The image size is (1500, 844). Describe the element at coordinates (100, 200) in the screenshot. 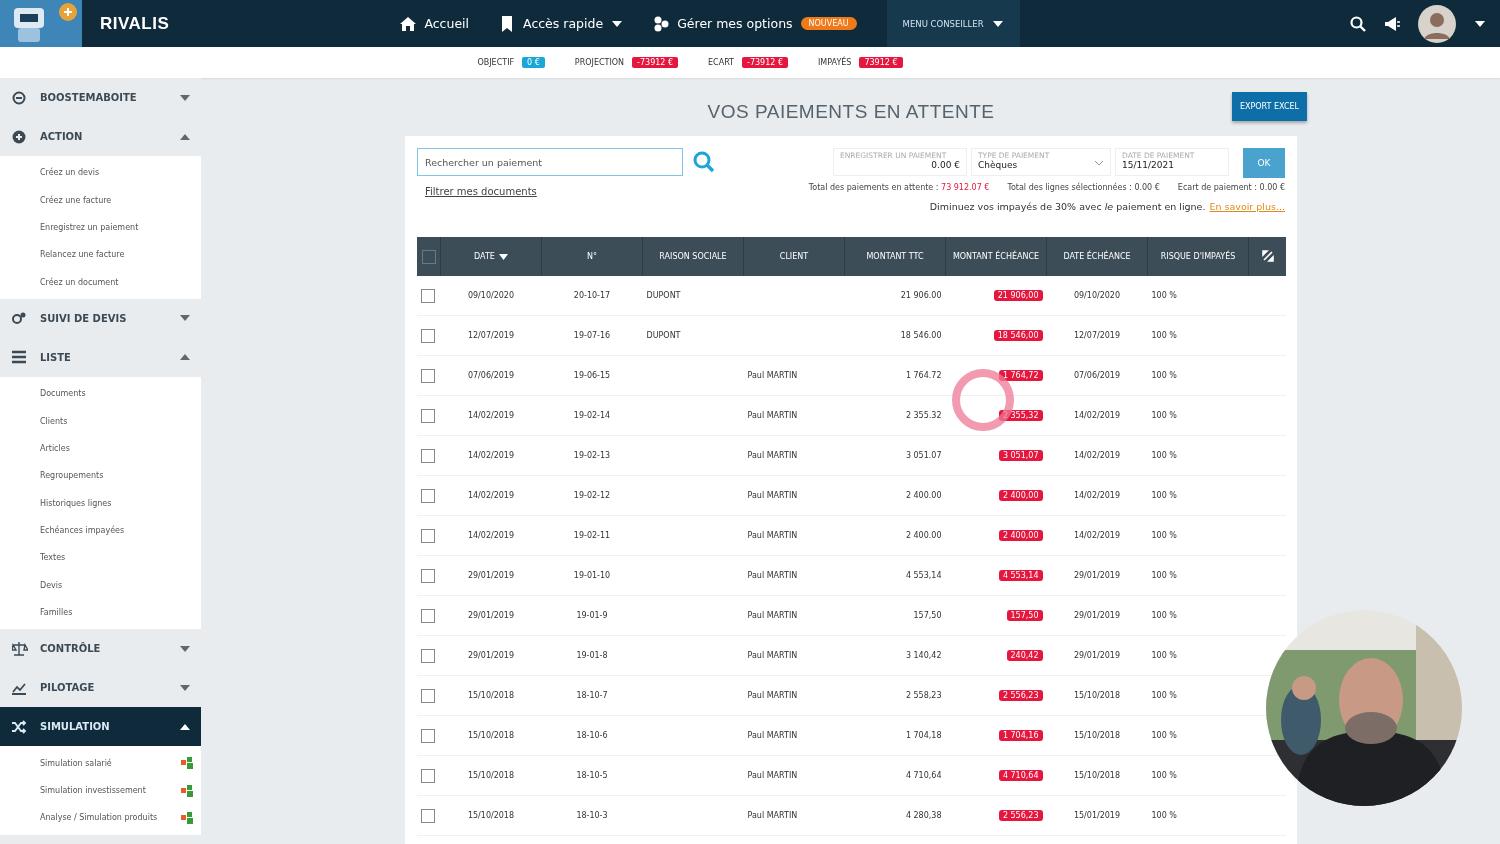

I see `sidebar-item: Créez une facture` at that location.